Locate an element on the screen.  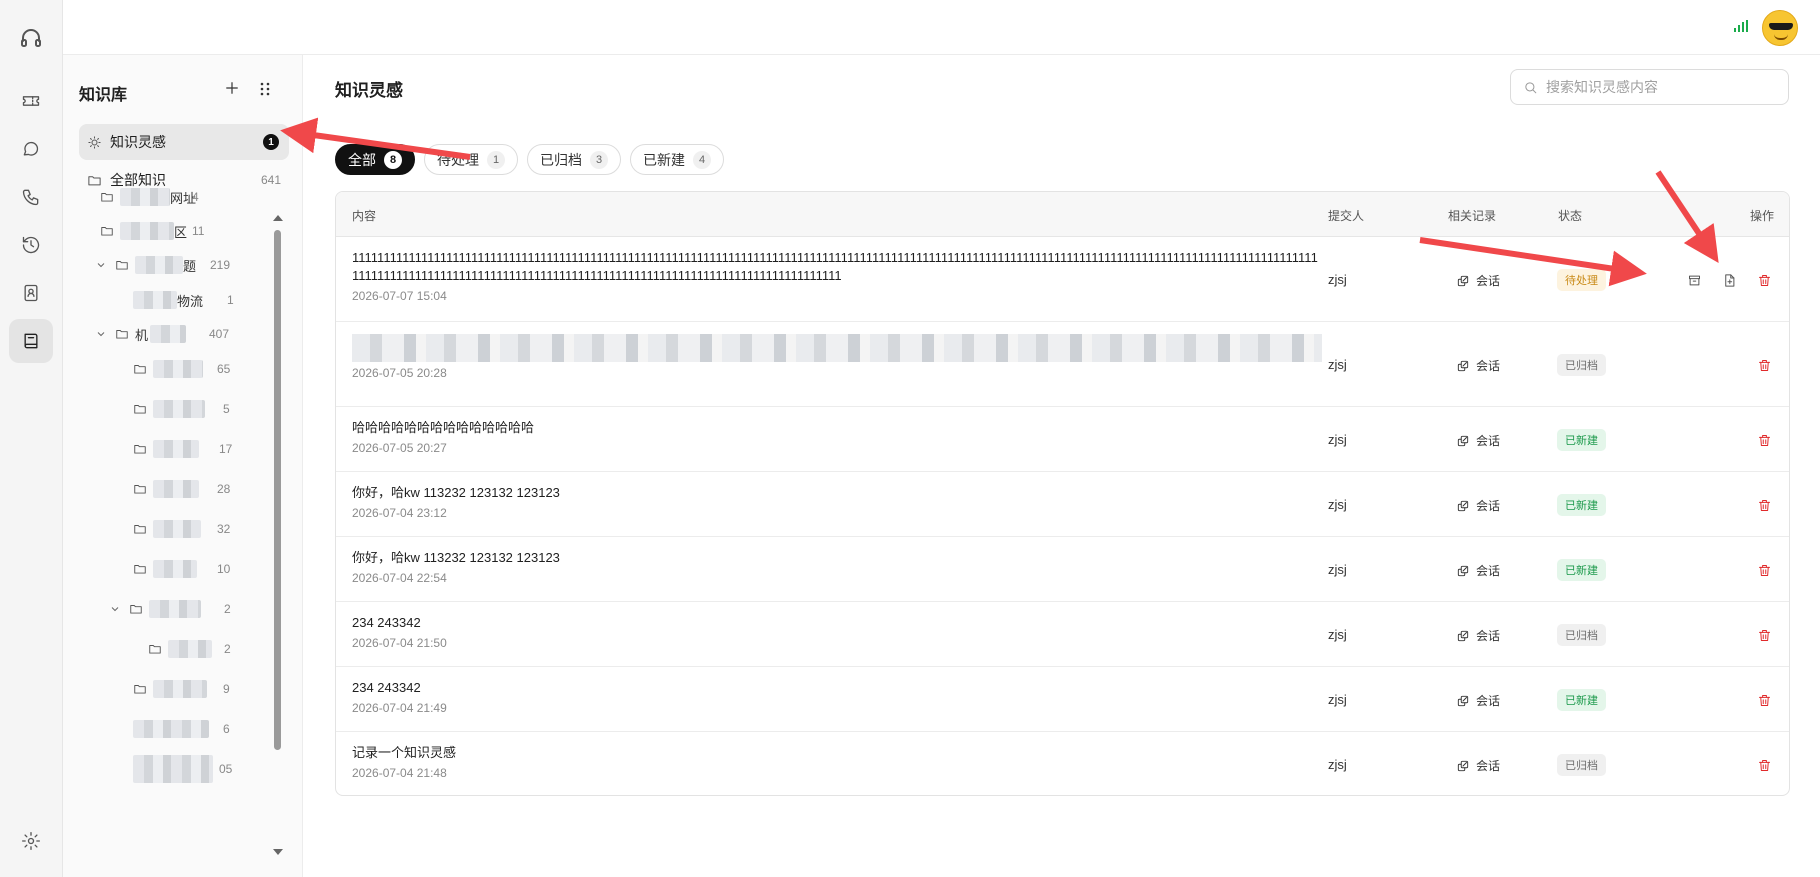
tree-count: 5 is located at coordinates (226, 409).